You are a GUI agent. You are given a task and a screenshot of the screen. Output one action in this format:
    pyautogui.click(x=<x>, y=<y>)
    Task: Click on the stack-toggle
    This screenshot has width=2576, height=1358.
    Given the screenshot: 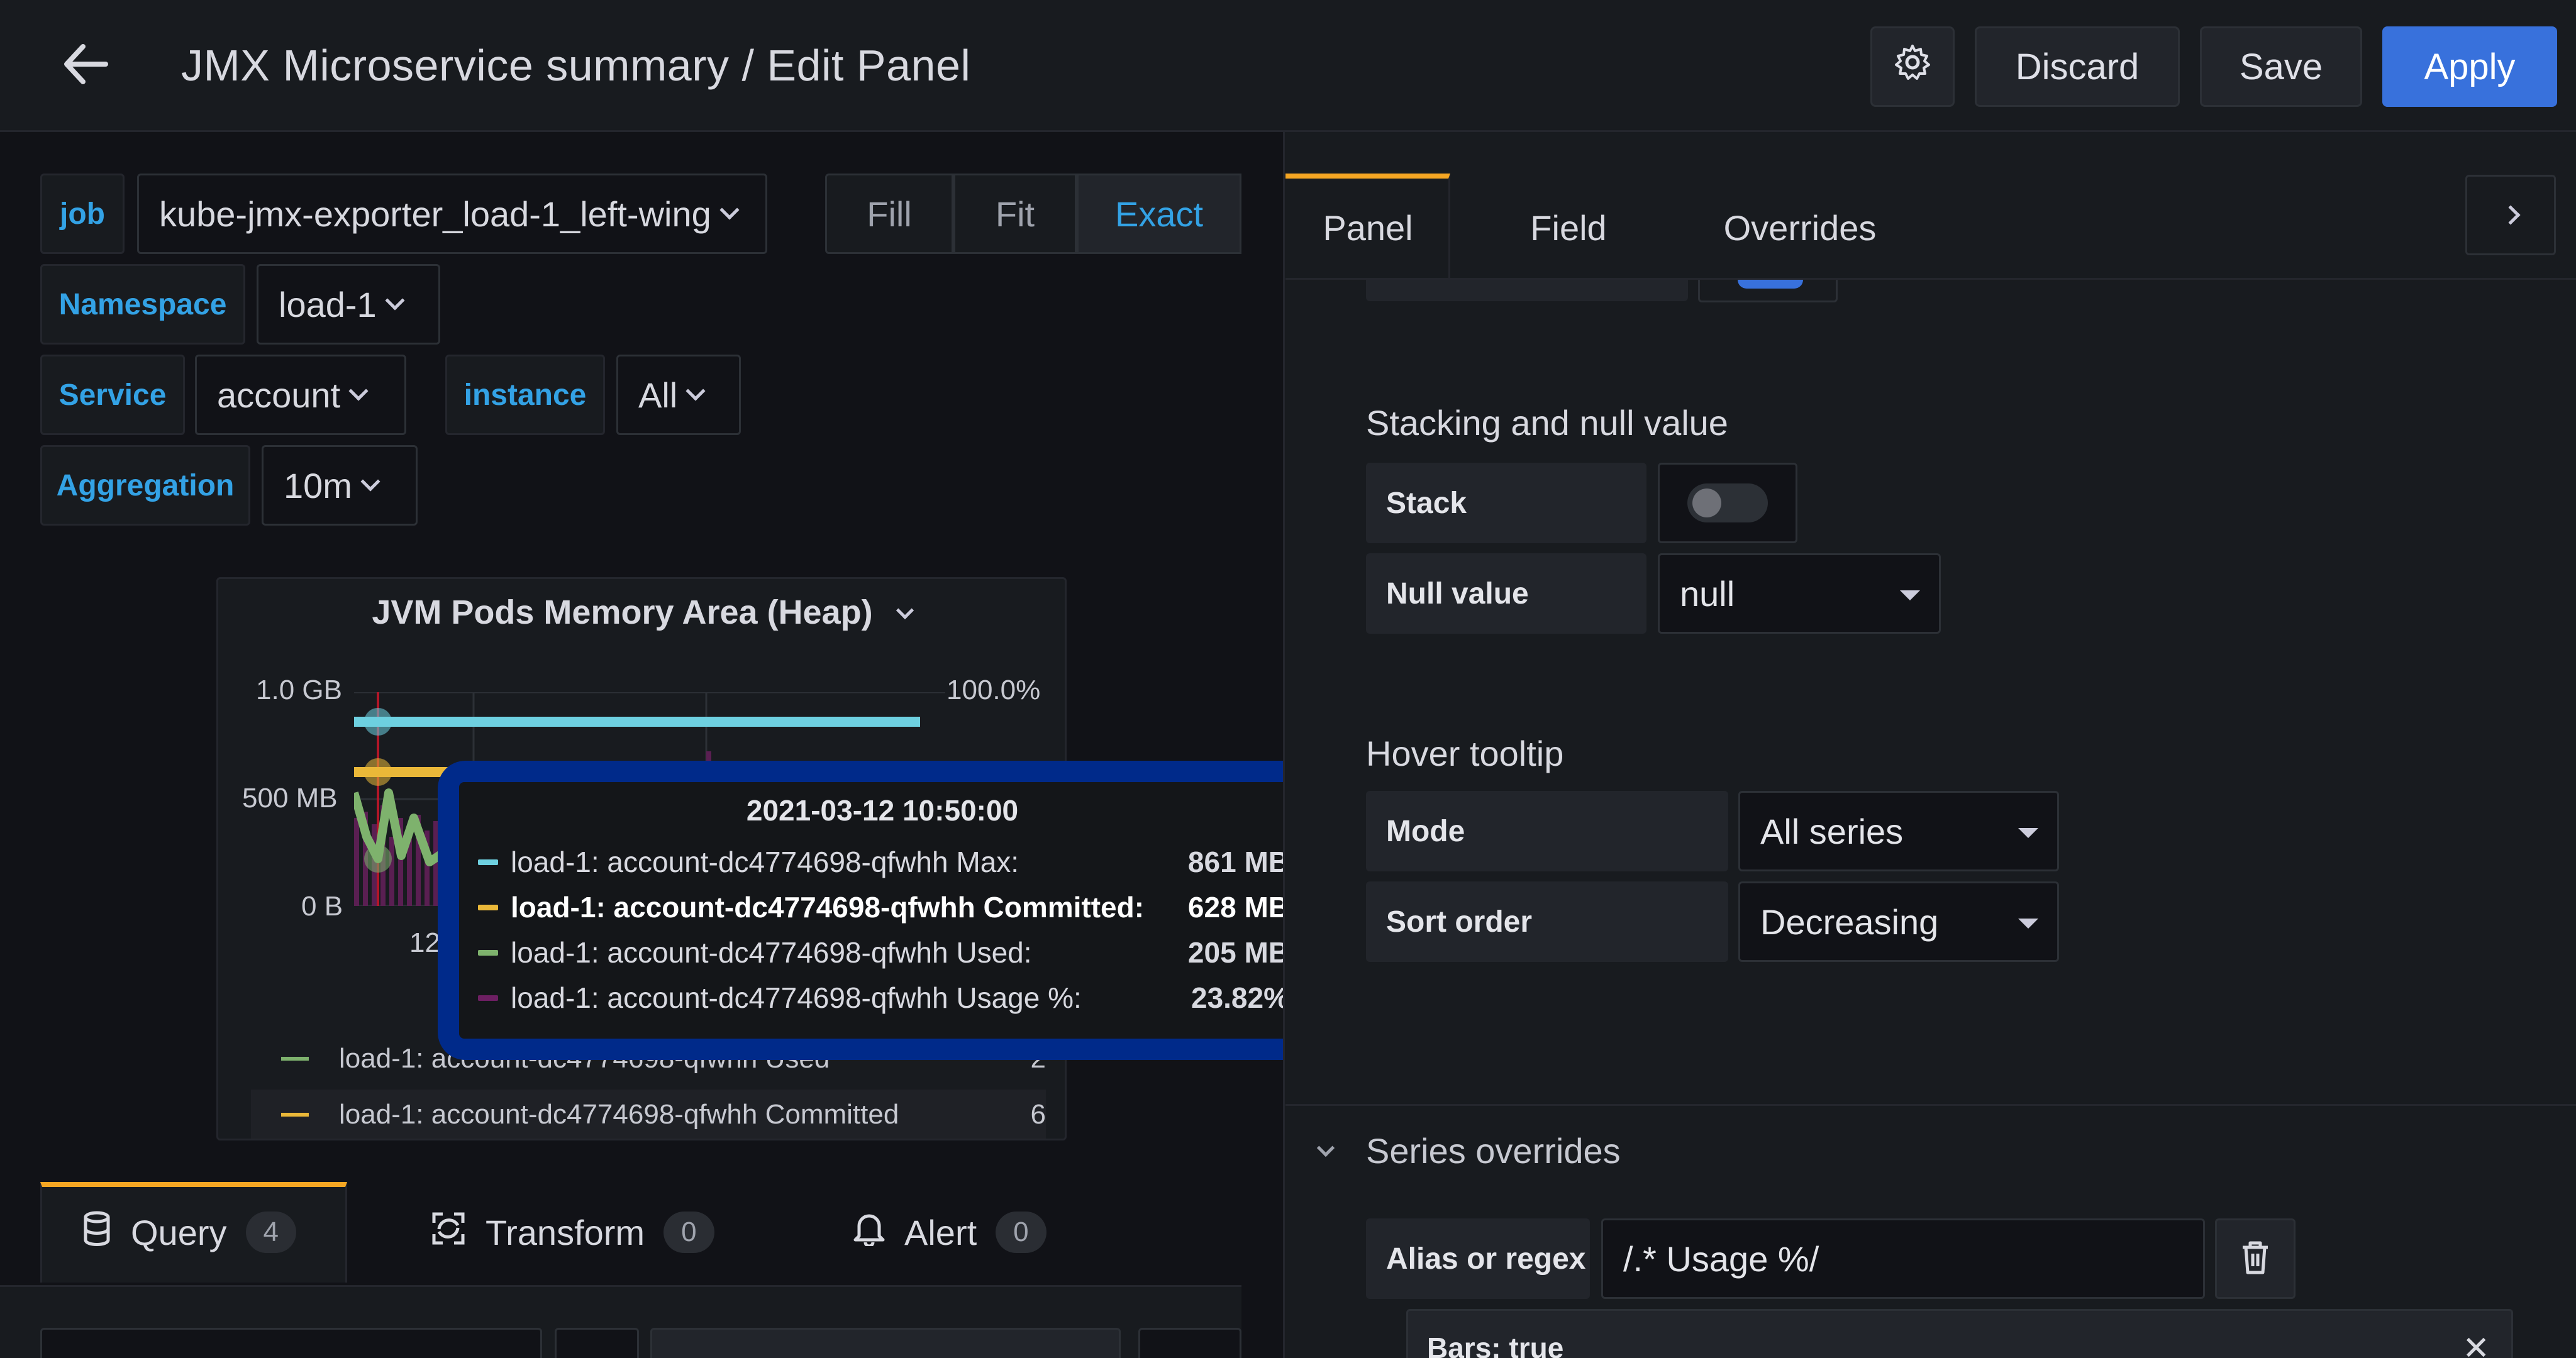 What is the action you would take?
    pyautogui.click(x=1727, y=503)
    